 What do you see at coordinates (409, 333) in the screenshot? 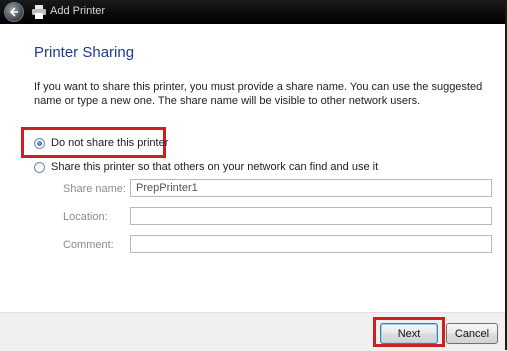
I see `next-button: Next` at bounding box center [409, 333].